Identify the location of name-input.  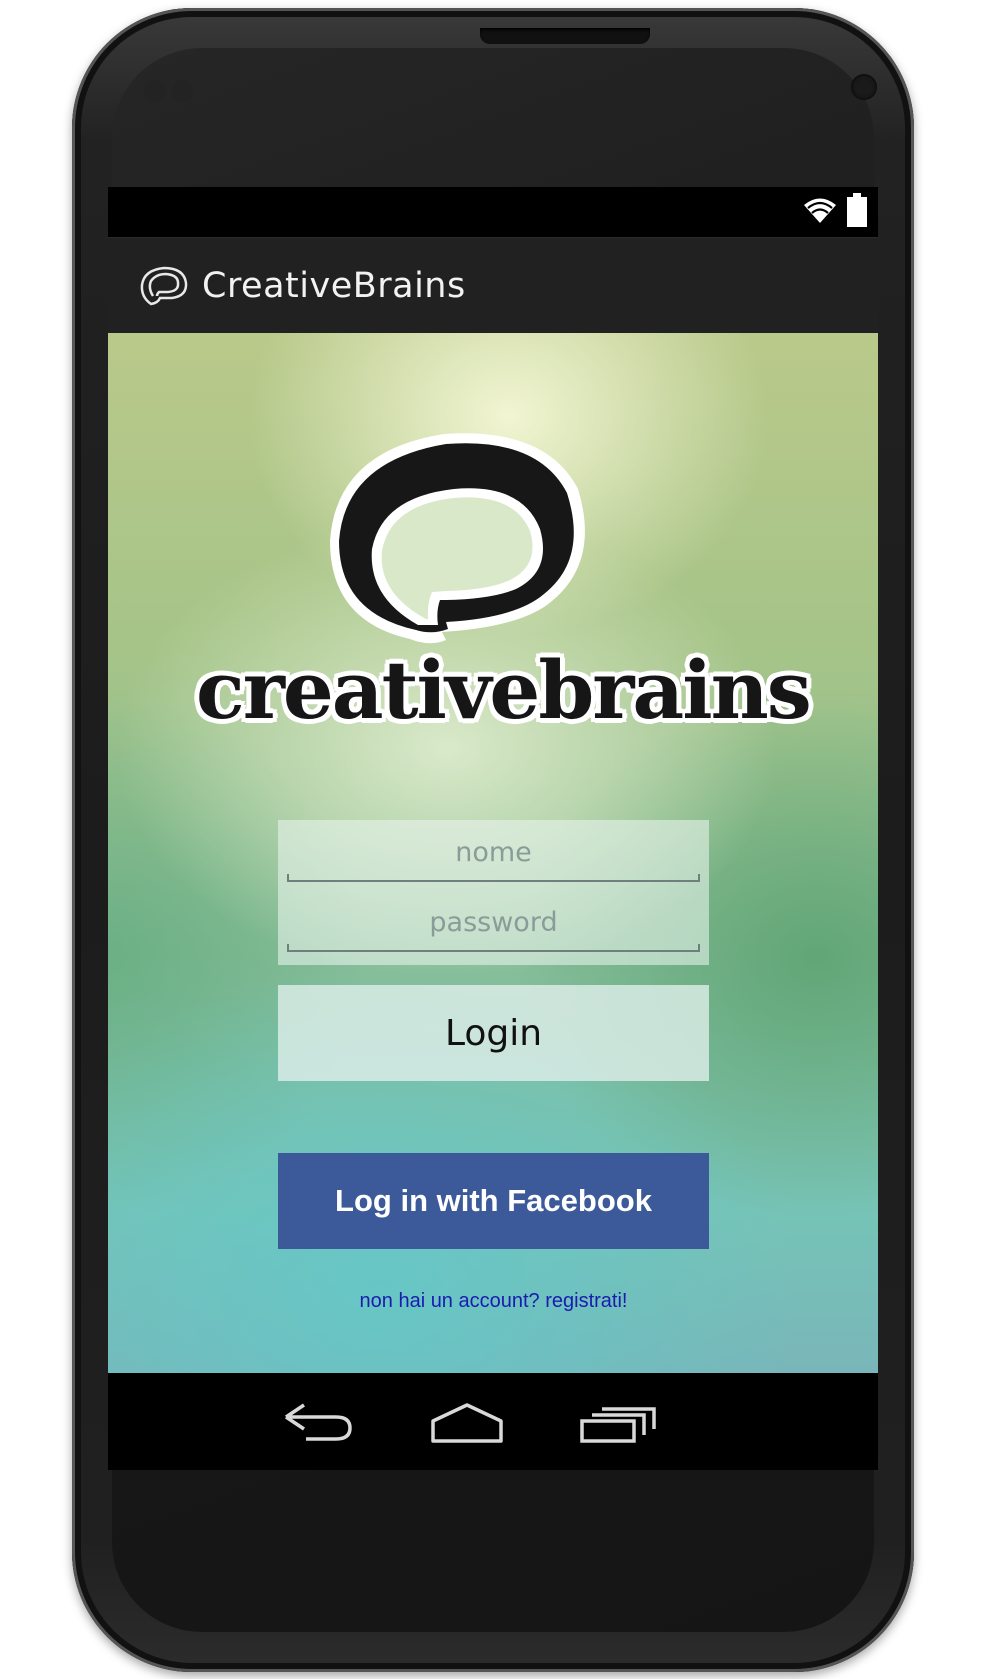
(493, 852).